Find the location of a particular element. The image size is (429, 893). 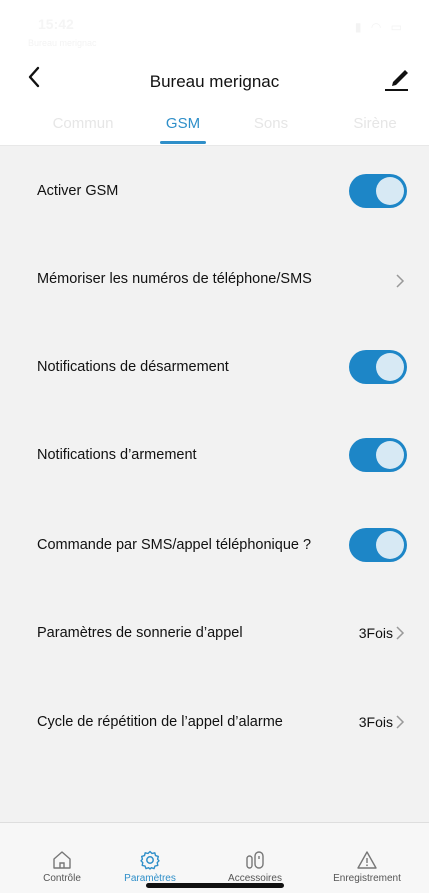

setting-row-notif-armement: Notifications d’armement is located at coordinates (214, 456).